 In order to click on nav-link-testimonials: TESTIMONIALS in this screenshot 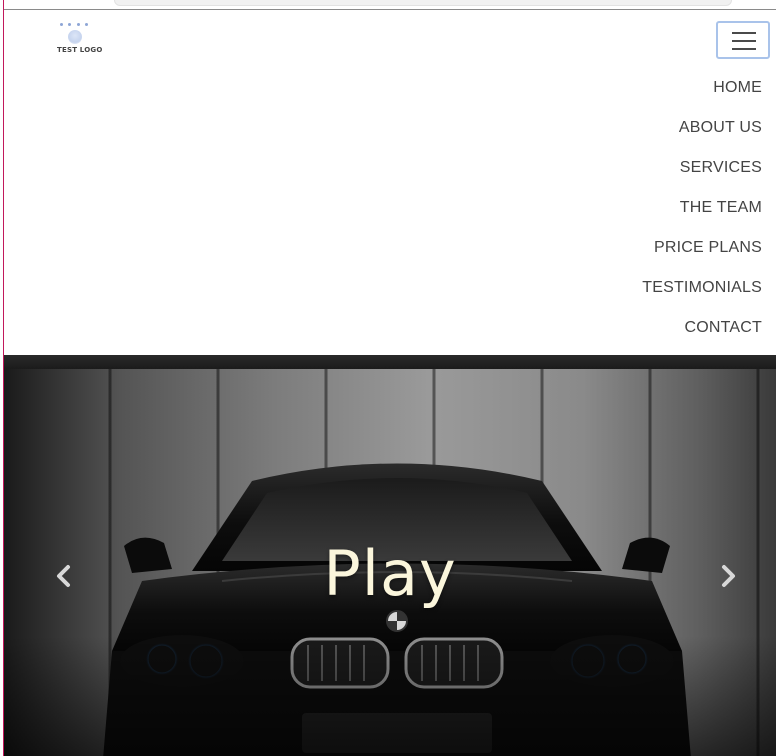, I will do `click(702, 287)`.